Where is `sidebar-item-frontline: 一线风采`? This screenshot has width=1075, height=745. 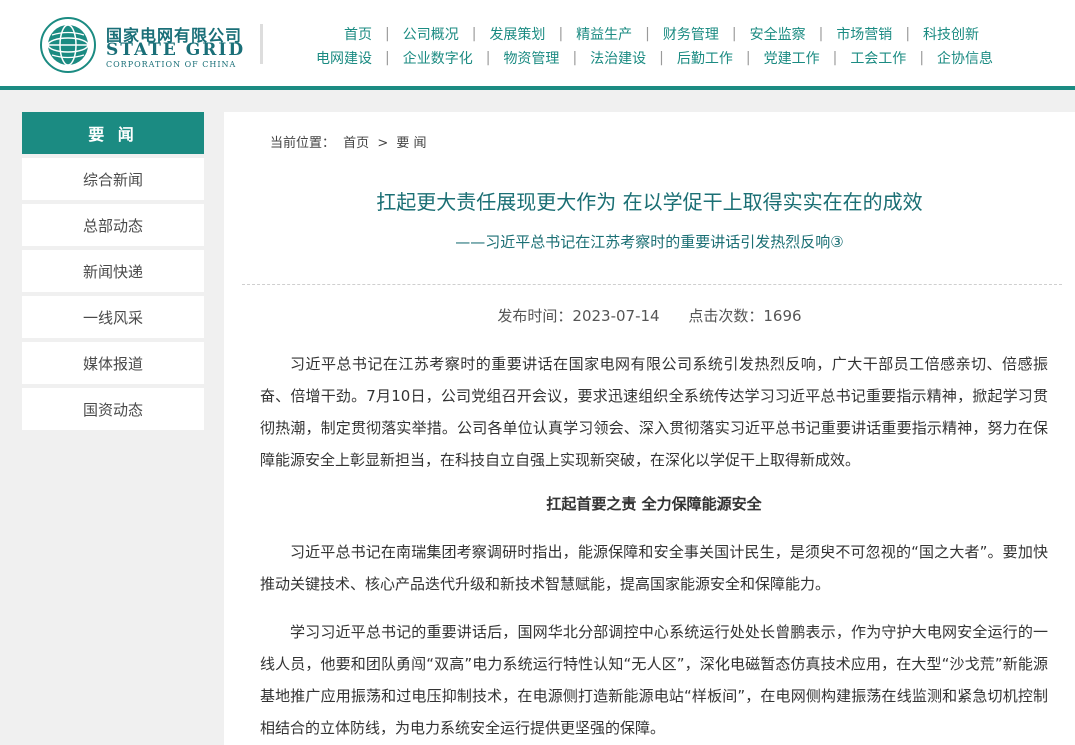
sidebar-item-frontline: 一线风采 is located at coordinates (113, 317).